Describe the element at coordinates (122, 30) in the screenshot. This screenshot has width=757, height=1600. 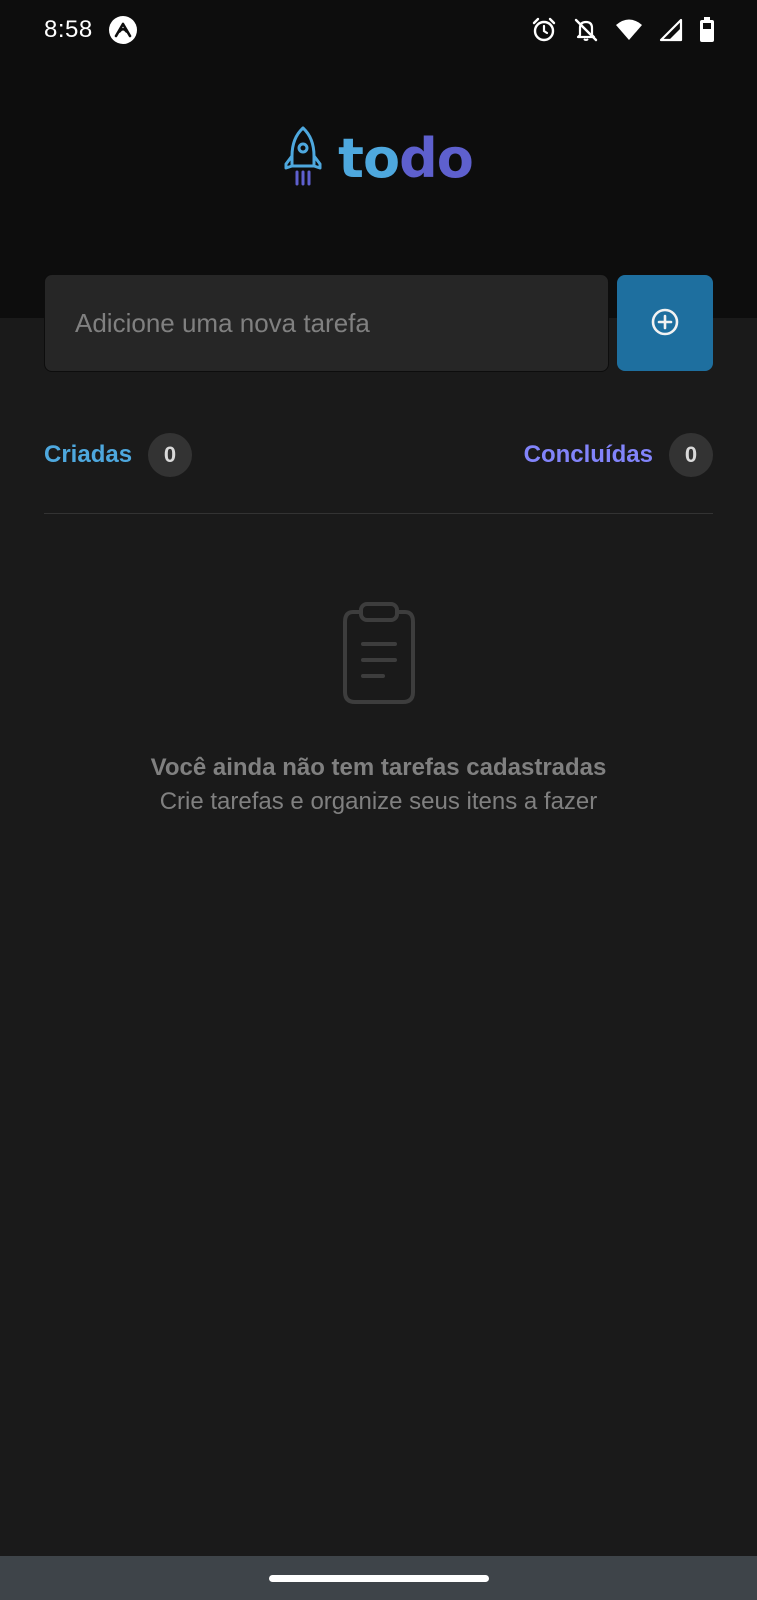
I see `expo-icon` at that location.